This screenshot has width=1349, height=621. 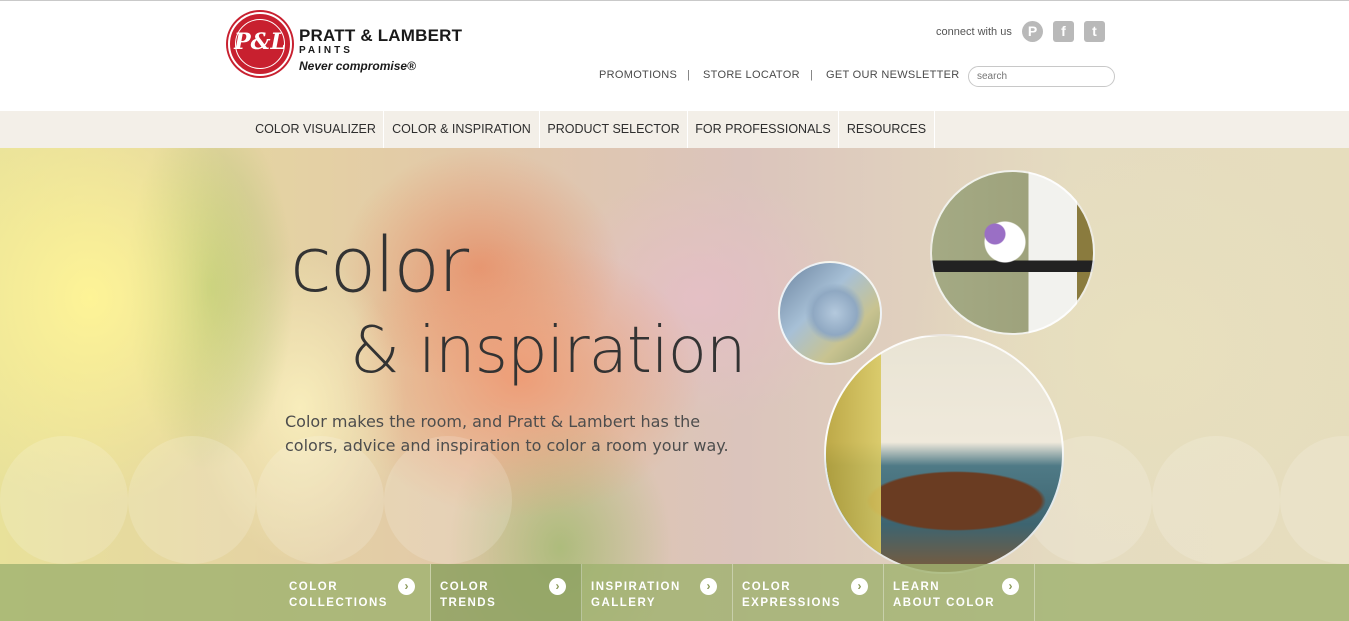 I want to click on brand-tagline: Never compromise®, so click(x=357, y=66).